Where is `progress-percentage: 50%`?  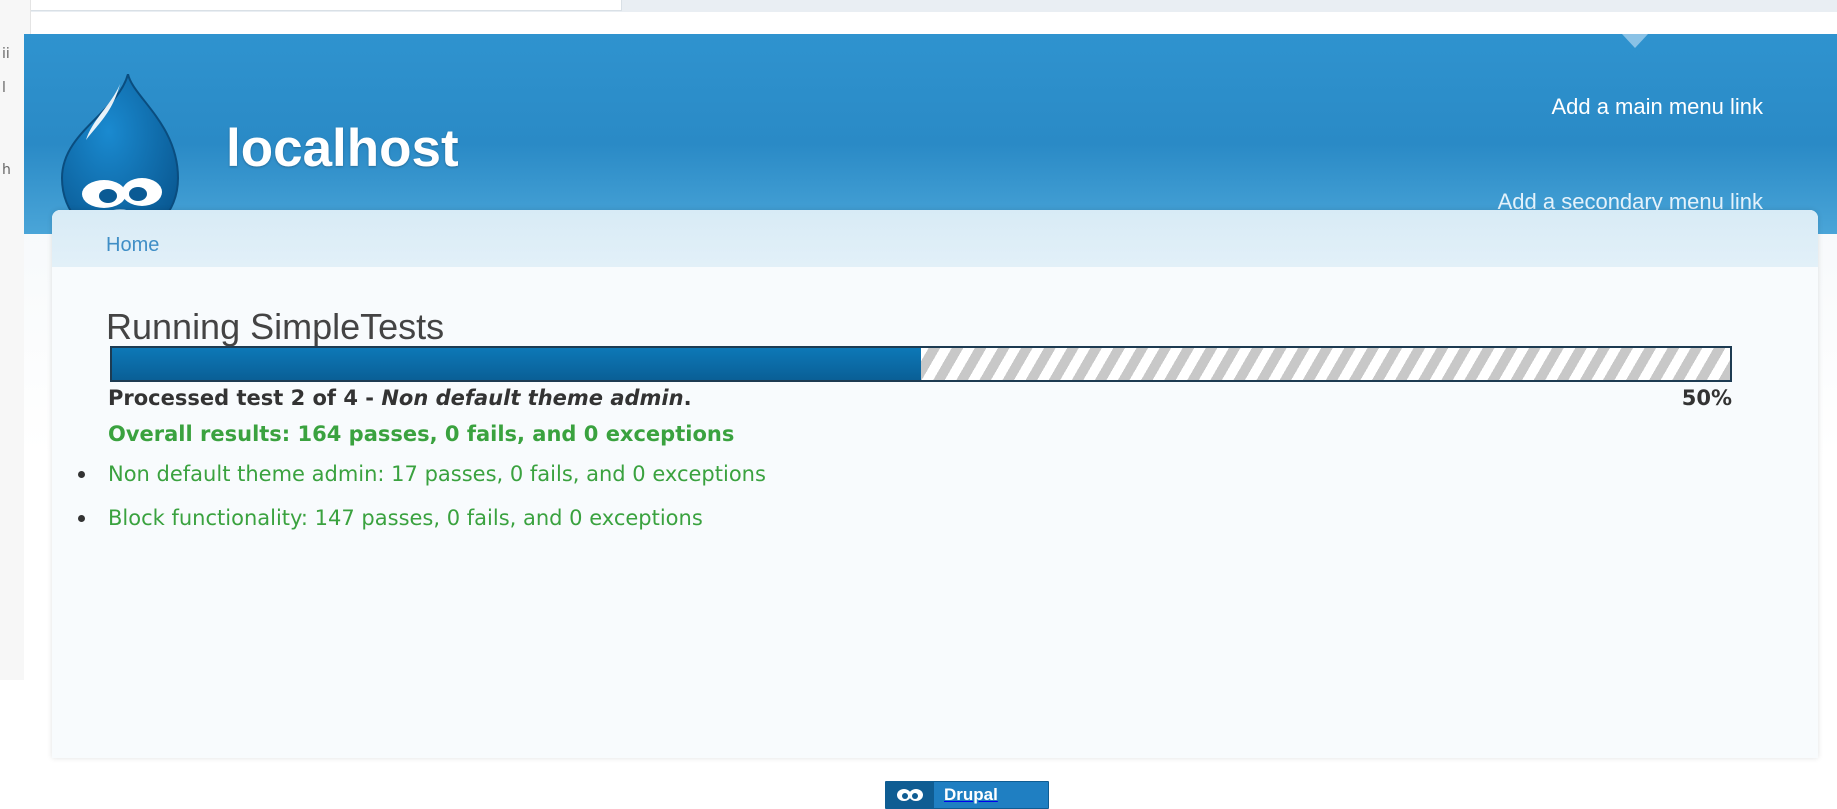
progress-percentage: 50% is located at coordinates (1706, 398).